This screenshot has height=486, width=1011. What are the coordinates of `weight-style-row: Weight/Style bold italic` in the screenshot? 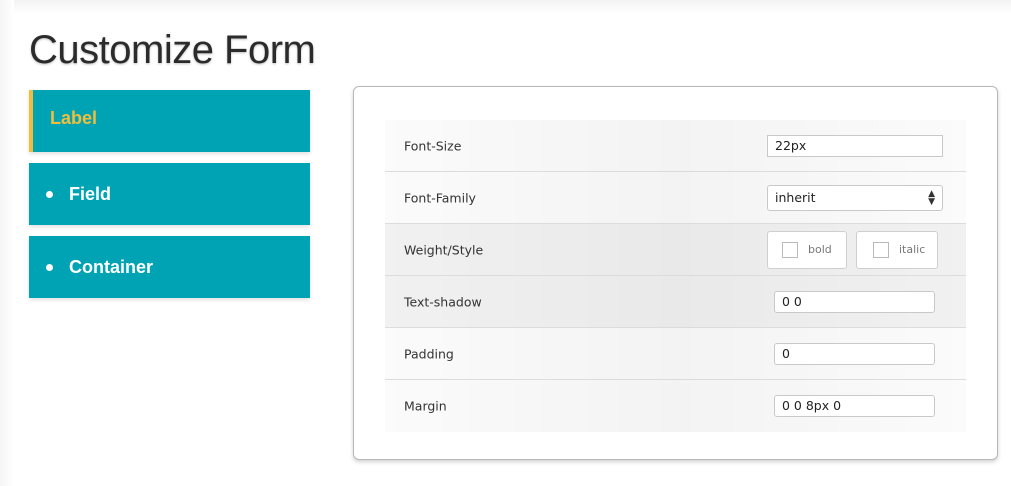 It's located at (675, 250).